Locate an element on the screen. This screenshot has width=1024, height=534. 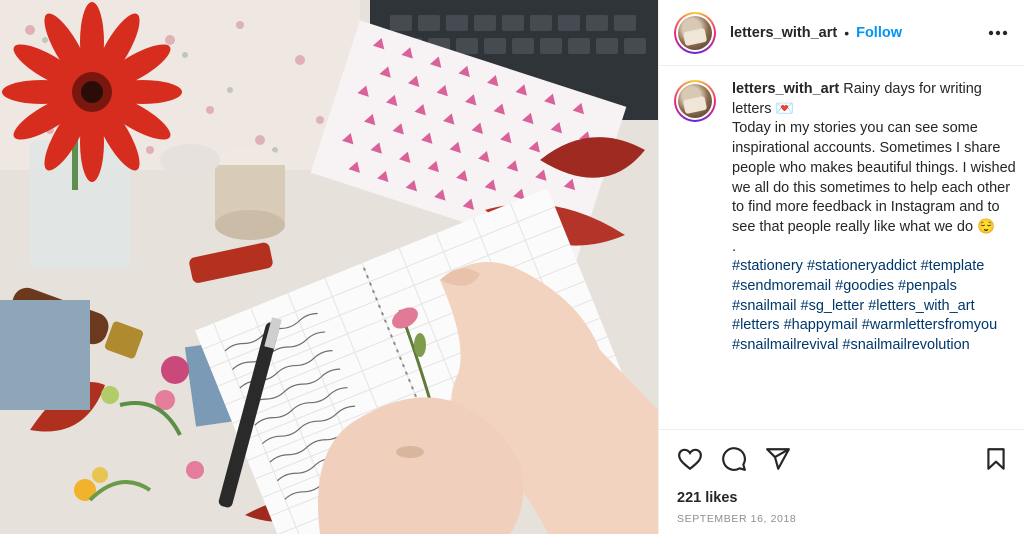
caption-username: letters_with_art is located at coordinates (785, 89).